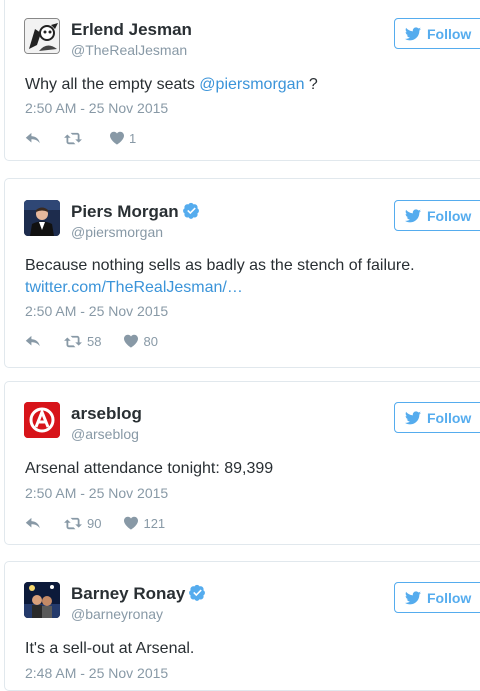  I want to click on retweet-button, so click(75, 138).